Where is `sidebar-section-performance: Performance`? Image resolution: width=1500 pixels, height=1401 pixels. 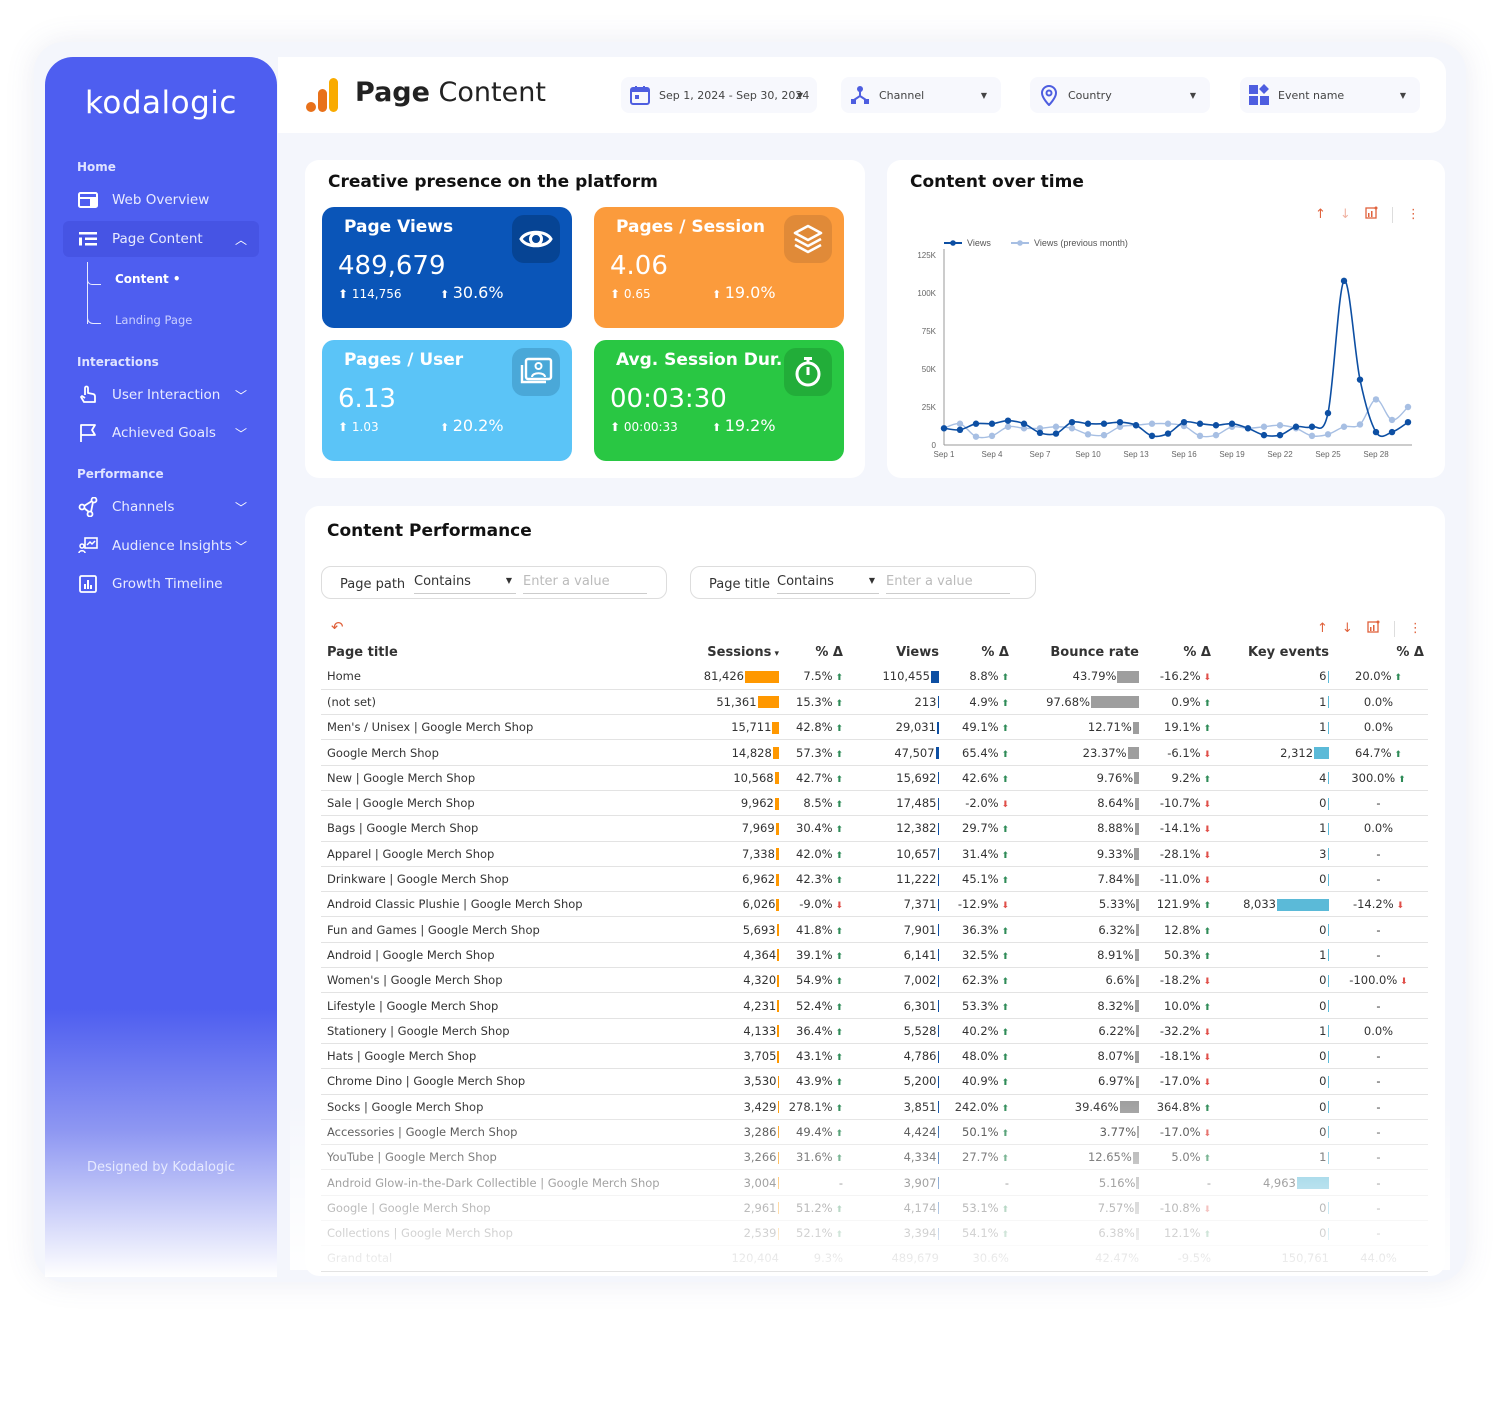 sidebar-section-performance: Performance is located at coordinates (120, 474).